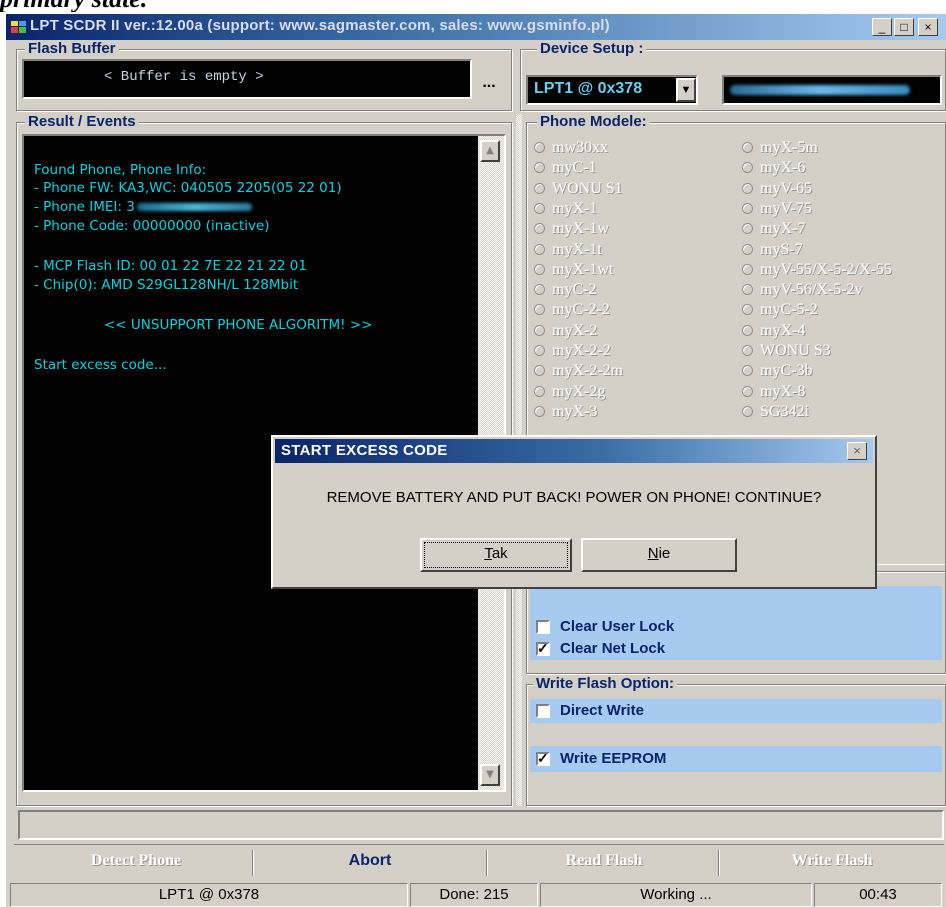  What do you see at coordinates (565, 331) in the screenshot?
I see `phone-model-radio: myX-2` at bounding box center [565, 331].